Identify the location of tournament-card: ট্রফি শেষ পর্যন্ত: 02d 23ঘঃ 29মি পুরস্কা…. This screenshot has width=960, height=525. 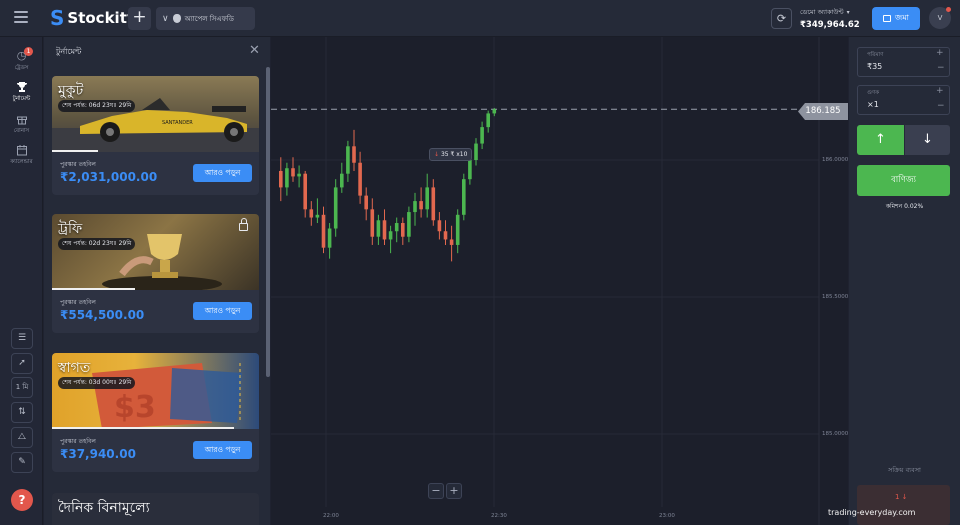
(155, 273).